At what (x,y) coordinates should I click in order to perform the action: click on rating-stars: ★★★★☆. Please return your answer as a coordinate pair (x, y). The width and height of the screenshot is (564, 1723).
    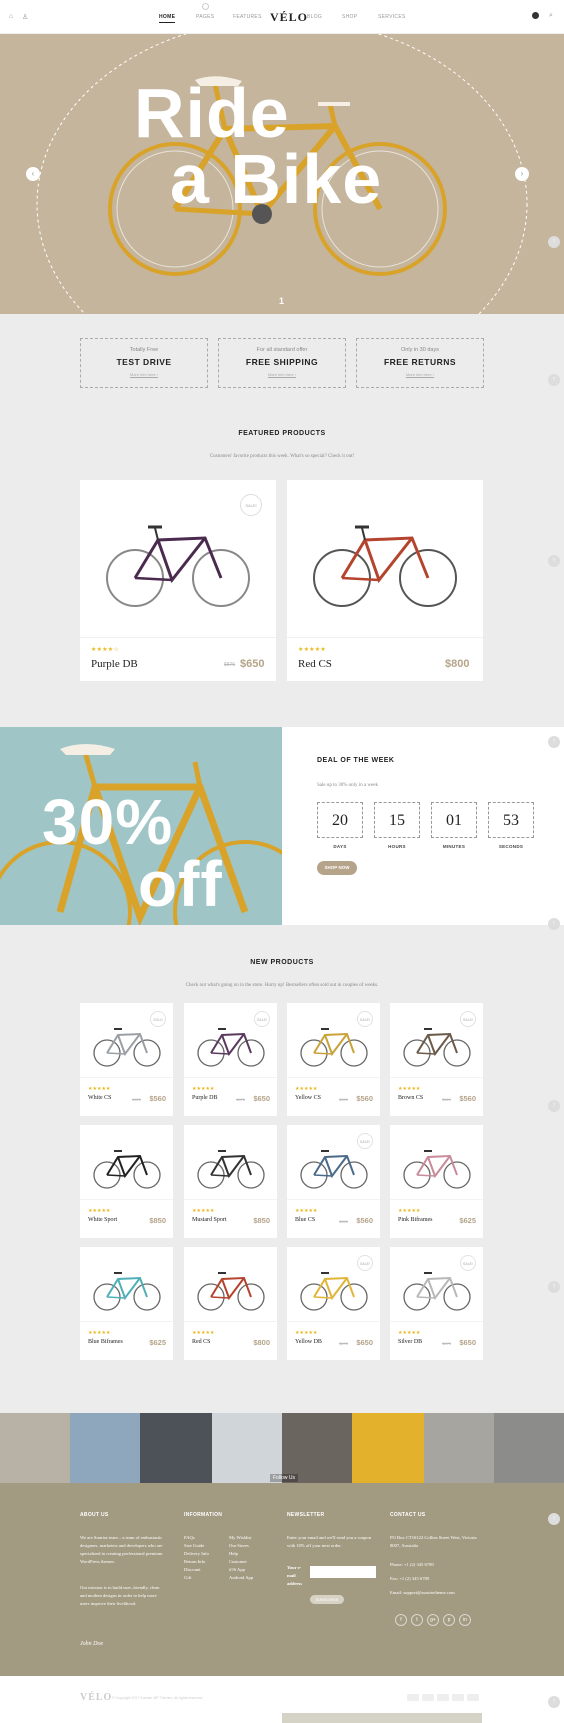
    Looking at the image, I should click on (105, 650).